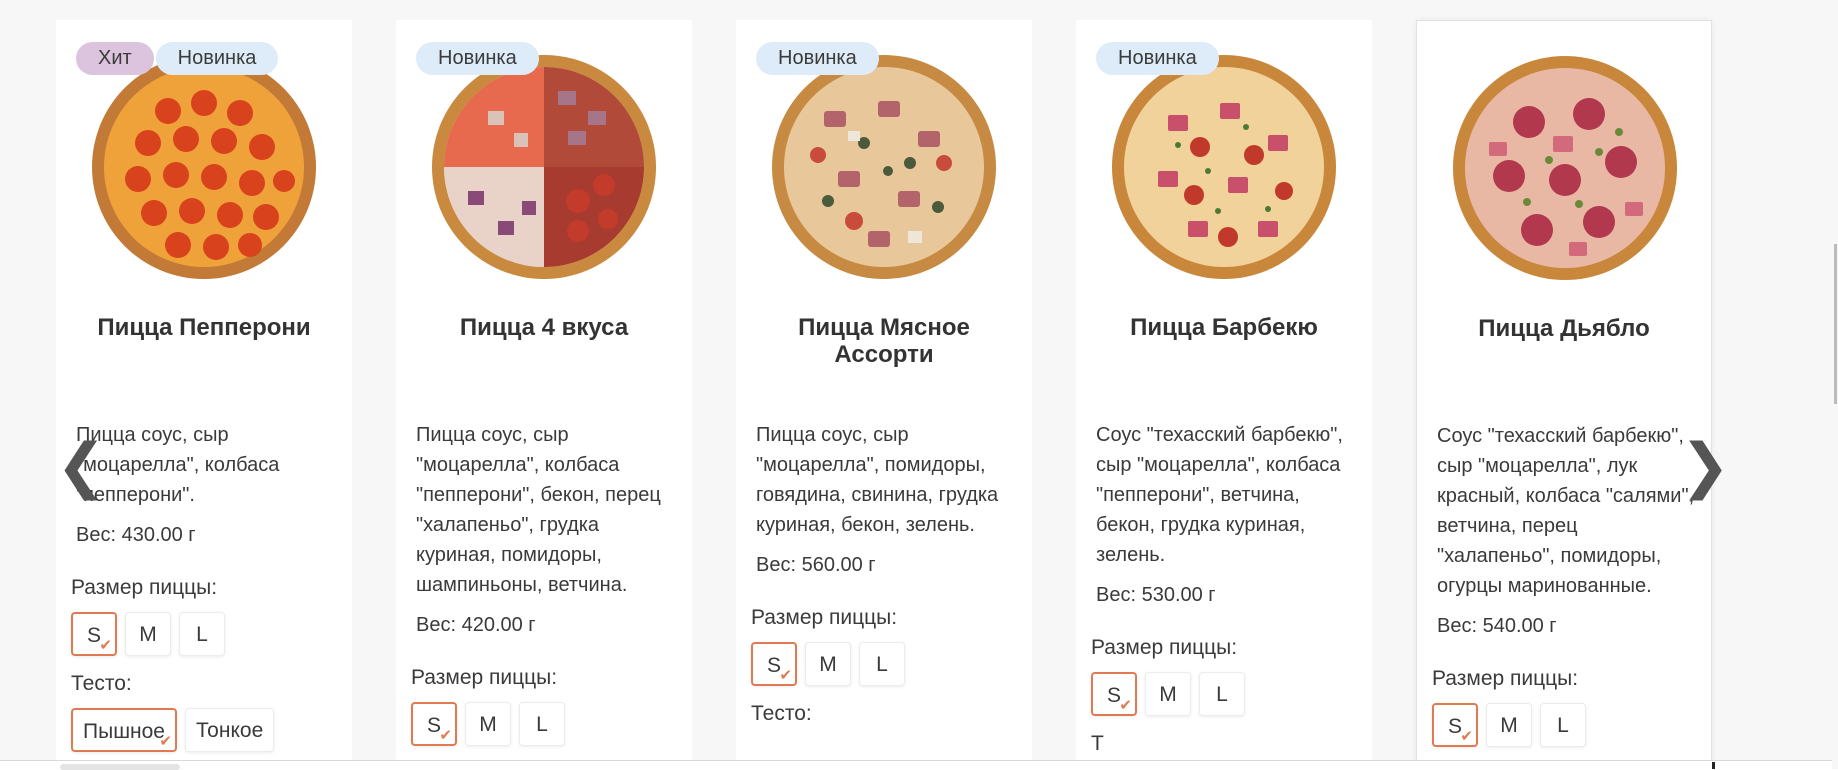 This screenshot has width=1838, height=770. Describe the element at coordinates (816, 565) in the screenshot. I see `product-weight: Вес: 560.00 г` at that location.